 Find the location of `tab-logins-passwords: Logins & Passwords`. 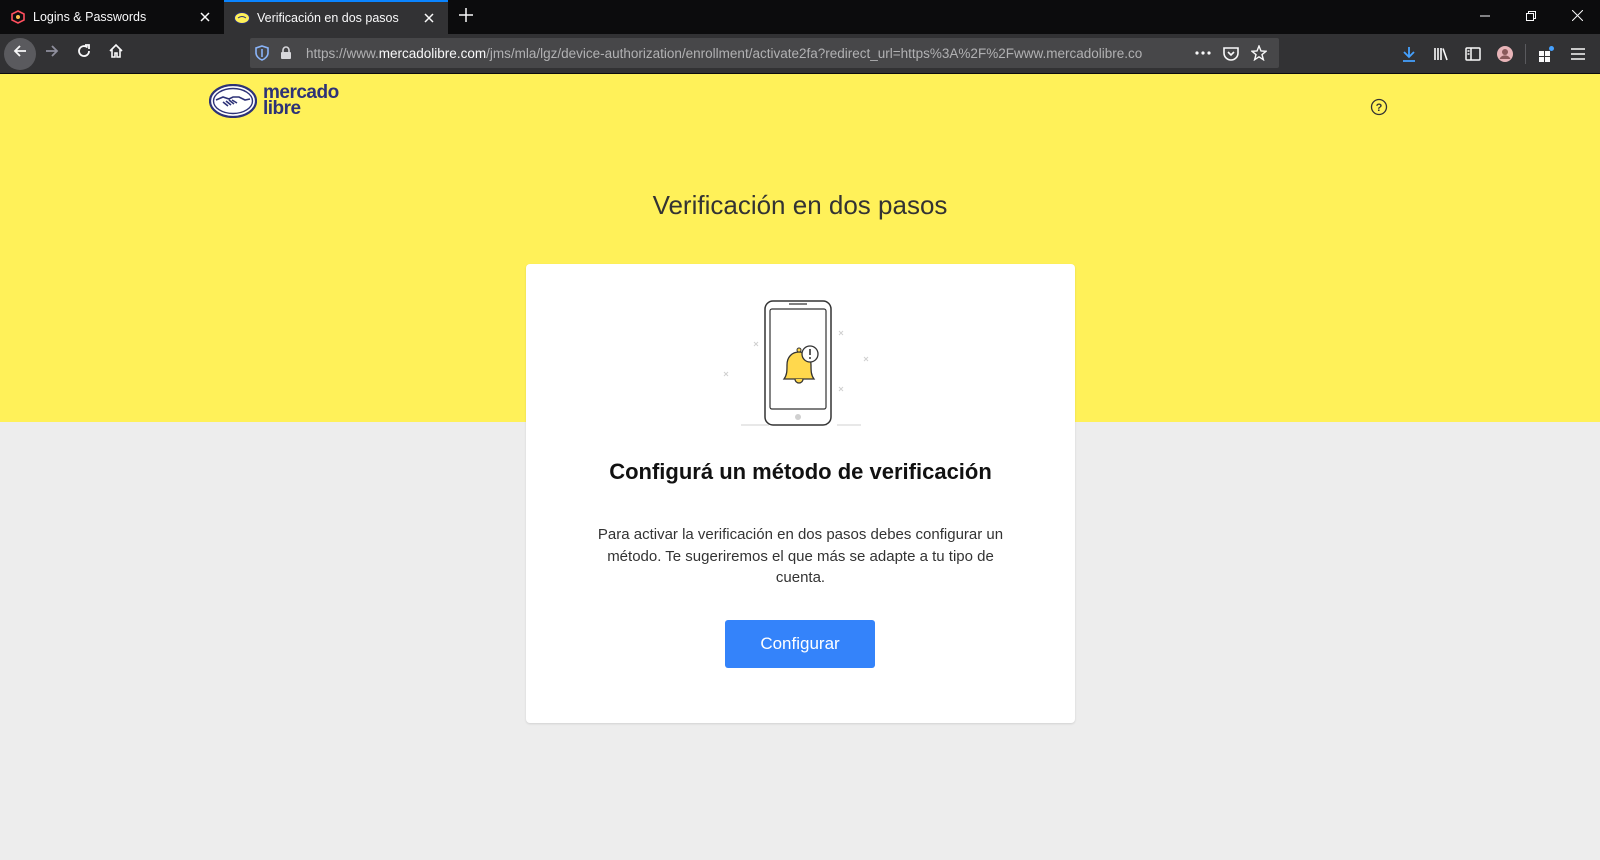

tab-logins-passwords: Logins & Passwords is located at coordinates (112, 17).